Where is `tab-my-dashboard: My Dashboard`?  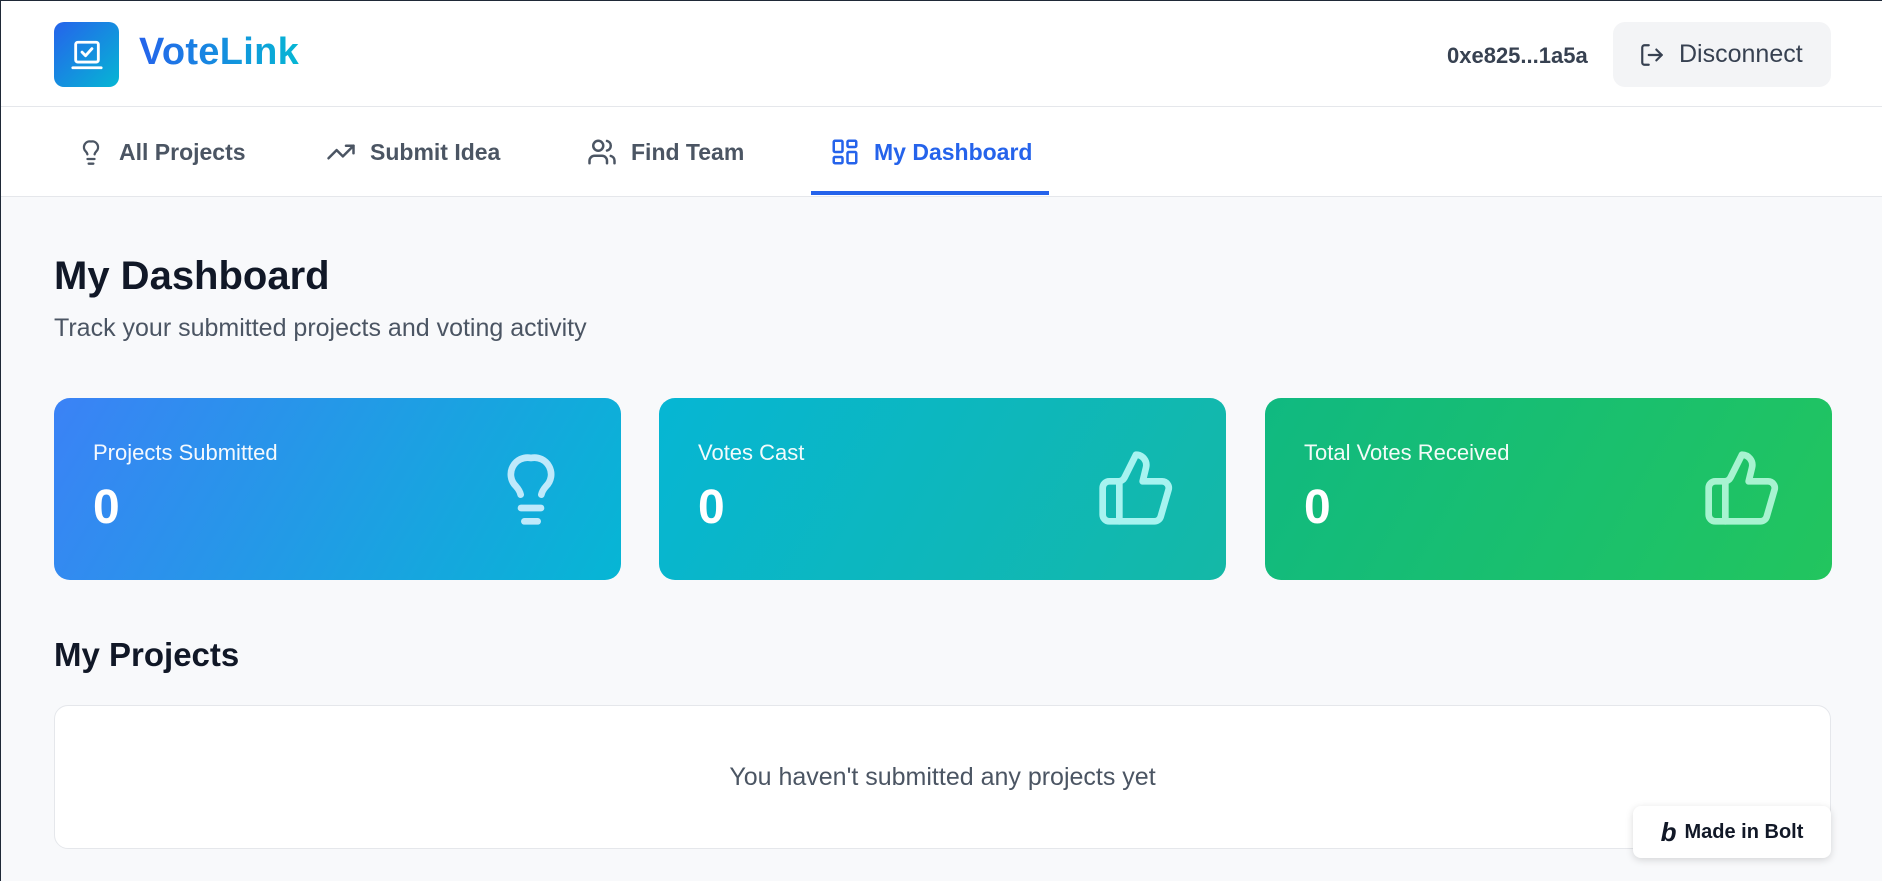 tab-my-dashboard: My Dashboard is located at coordinates (931, 152).